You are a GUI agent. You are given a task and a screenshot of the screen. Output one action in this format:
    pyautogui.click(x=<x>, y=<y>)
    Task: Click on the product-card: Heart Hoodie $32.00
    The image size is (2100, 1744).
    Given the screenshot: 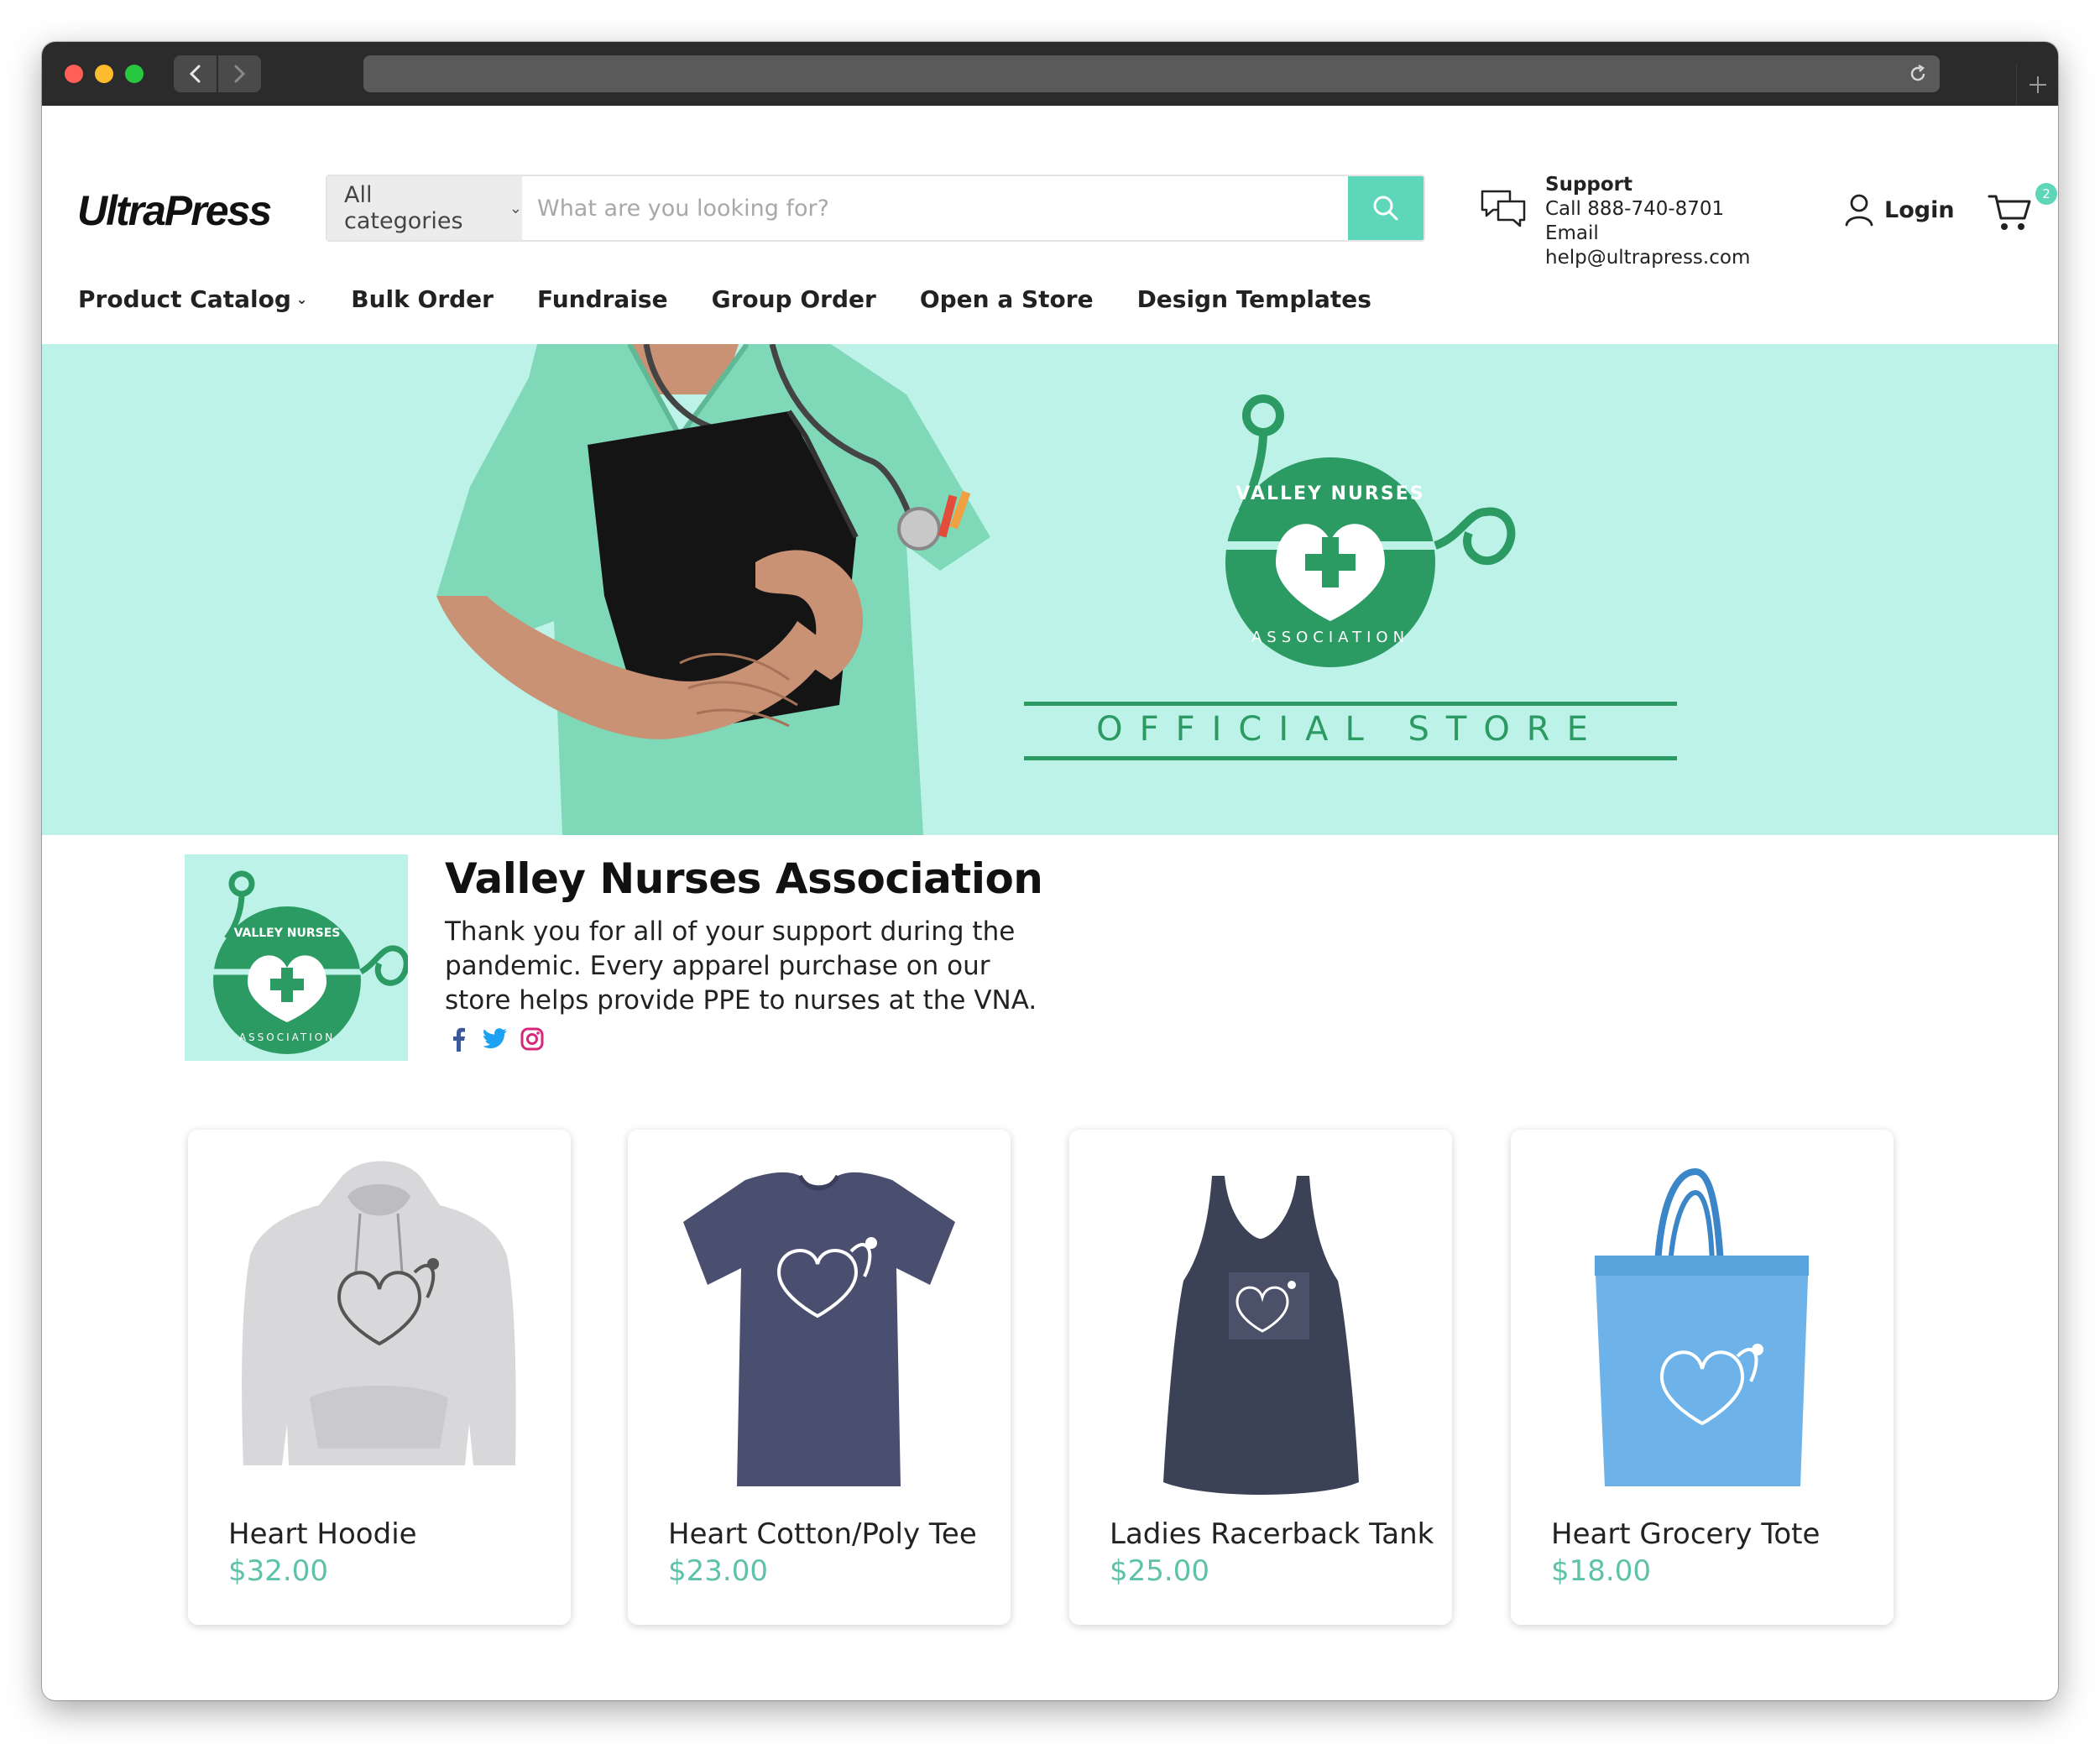 What is the action you would take?
    pyautogui.click(x=380, y=1377)
    